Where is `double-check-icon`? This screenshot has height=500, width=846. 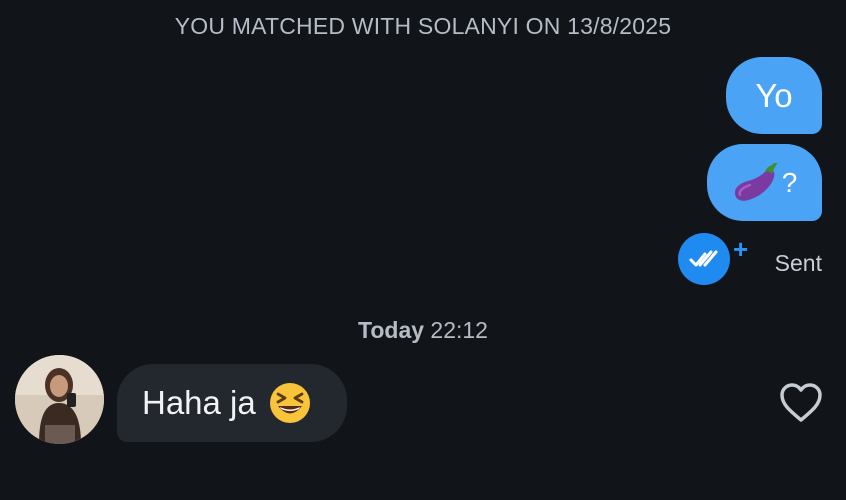 double-check-icon is located at coordinates (704, 259).